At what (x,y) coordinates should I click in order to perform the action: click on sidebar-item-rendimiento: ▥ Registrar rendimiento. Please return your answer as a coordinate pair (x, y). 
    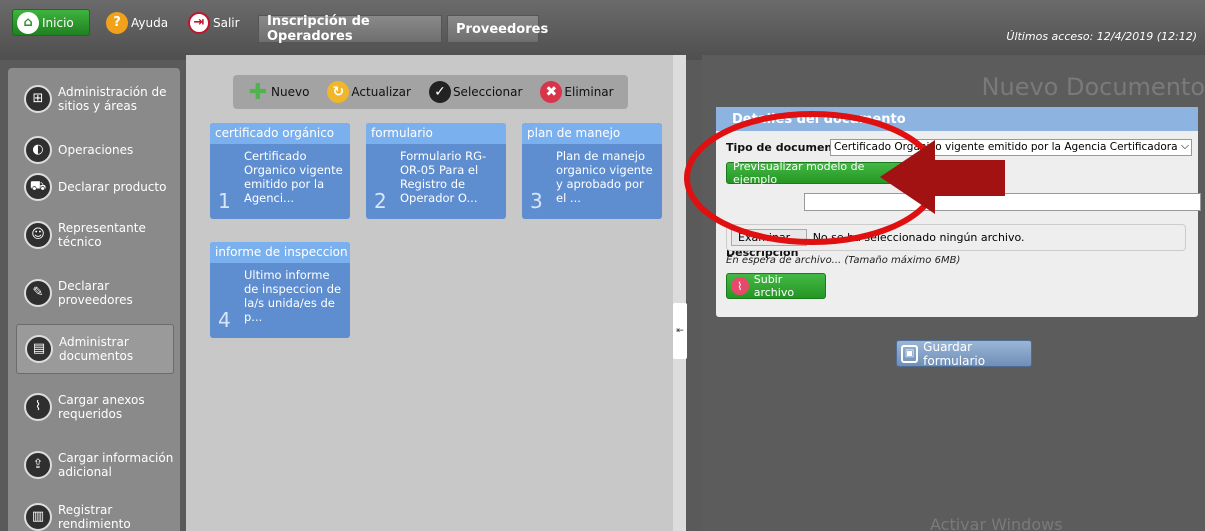
    Looking at the image, I should click on (95, 511).